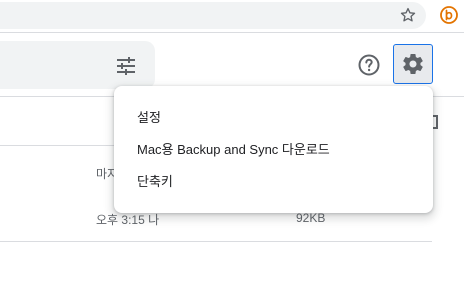  I want to click on help-icon, so click(369, 65).